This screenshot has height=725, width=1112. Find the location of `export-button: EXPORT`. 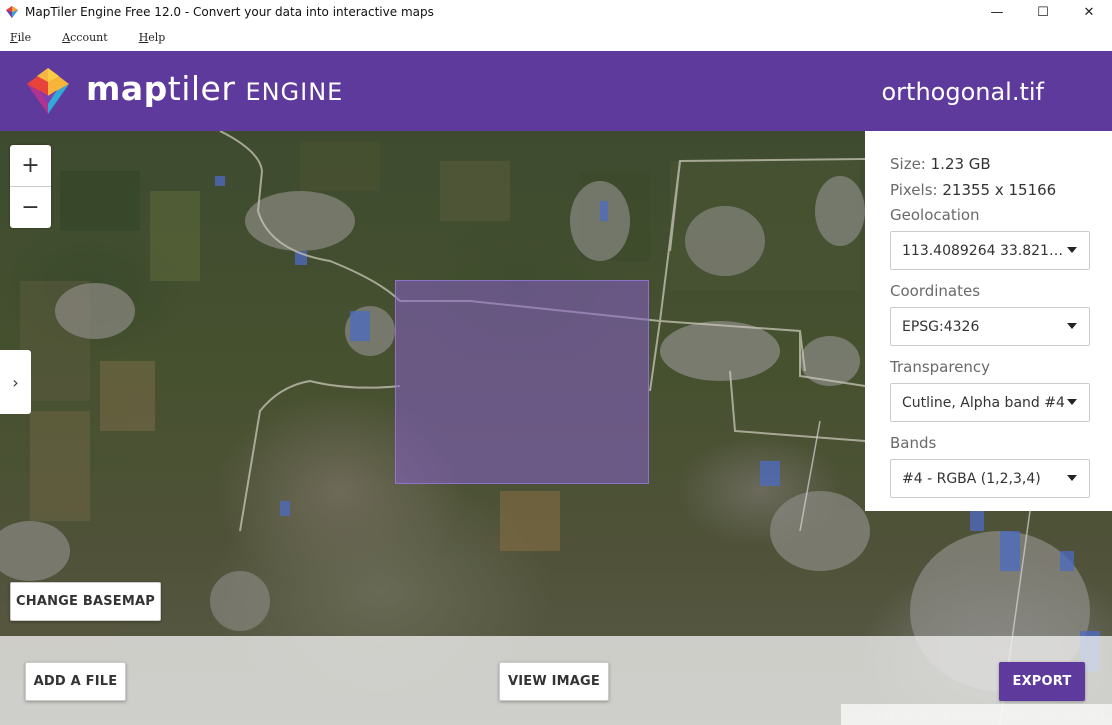

export-button: EXPORT is located at coordinates (1042, 681).